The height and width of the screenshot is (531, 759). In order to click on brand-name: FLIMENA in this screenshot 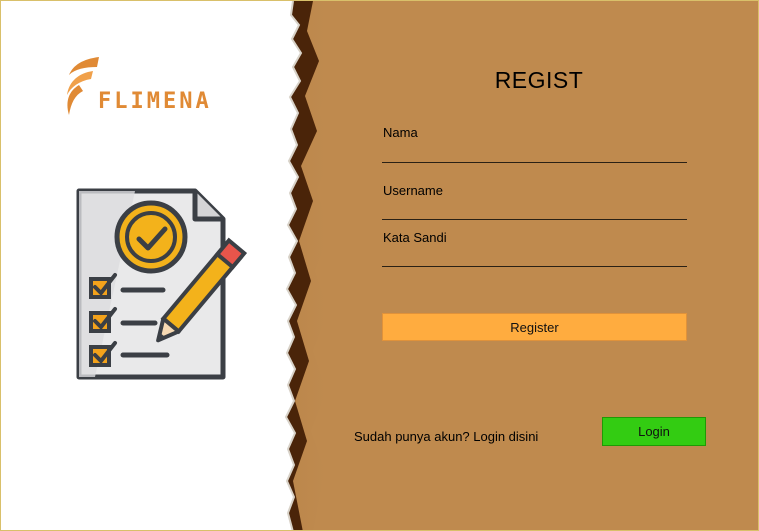, I will do `click(155, 101)`.